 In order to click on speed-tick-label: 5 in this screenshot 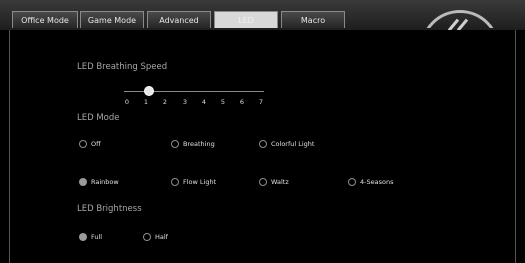, I will do `click(223, 102)`.